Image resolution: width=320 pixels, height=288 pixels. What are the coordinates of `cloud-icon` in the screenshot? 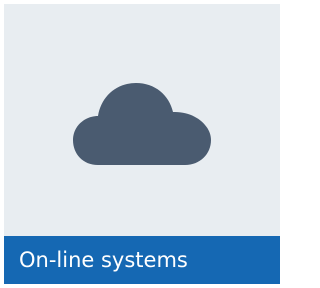 It's located at (142, 124).